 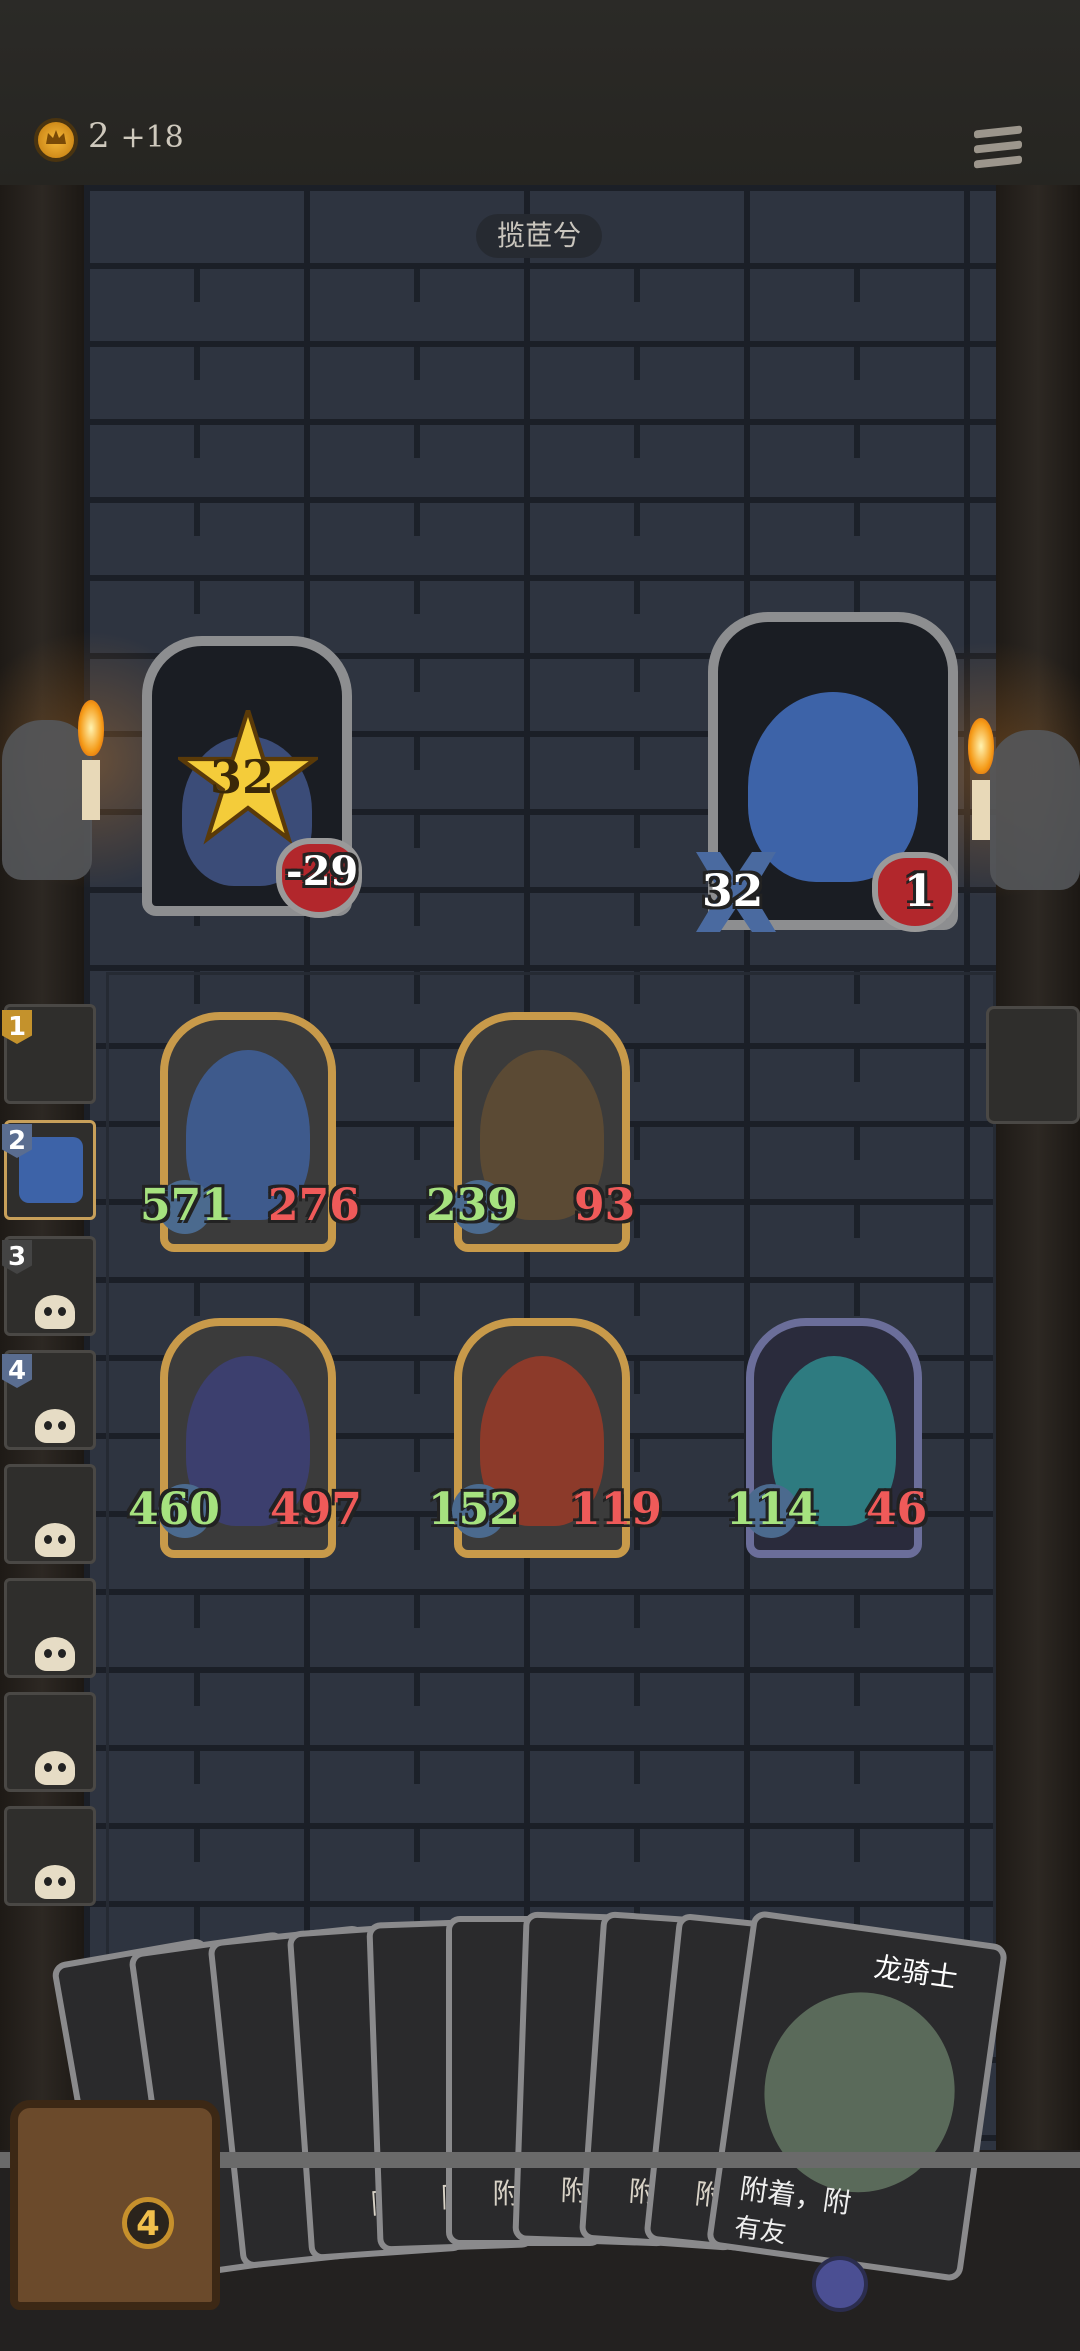 What do you see at coordinates (242, 777) in the screenshot?
I see `enemy-left-attack: 32` at bounding box center [242, 777].